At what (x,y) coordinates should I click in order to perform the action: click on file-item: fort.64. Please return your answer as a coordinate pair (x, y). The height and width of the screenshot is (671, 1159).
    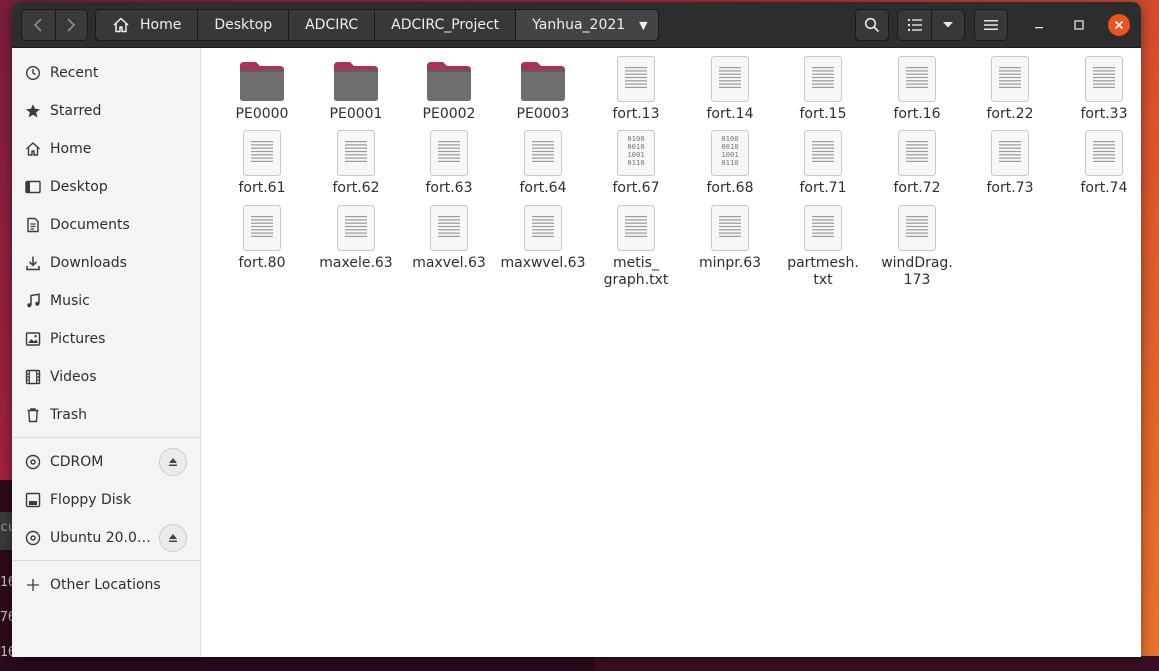
    Looking at the image, I should click on (543, 163).